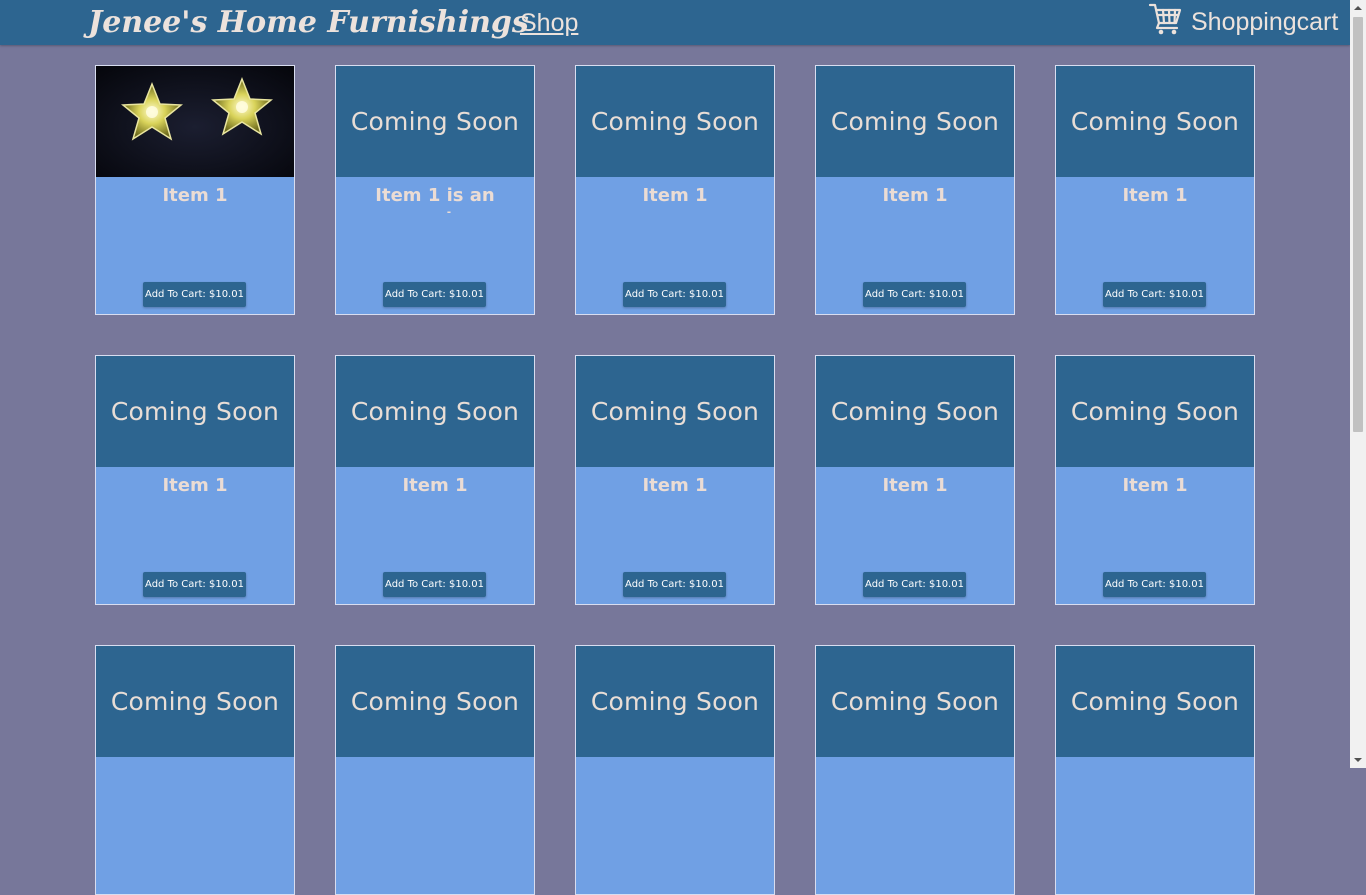 The height and width of the screenshot is (895, 1366). What do you see at coordinates (549, 23) in the screenshot?
I see `nav-shop-link: Shop` at bounding box center [549, 23].